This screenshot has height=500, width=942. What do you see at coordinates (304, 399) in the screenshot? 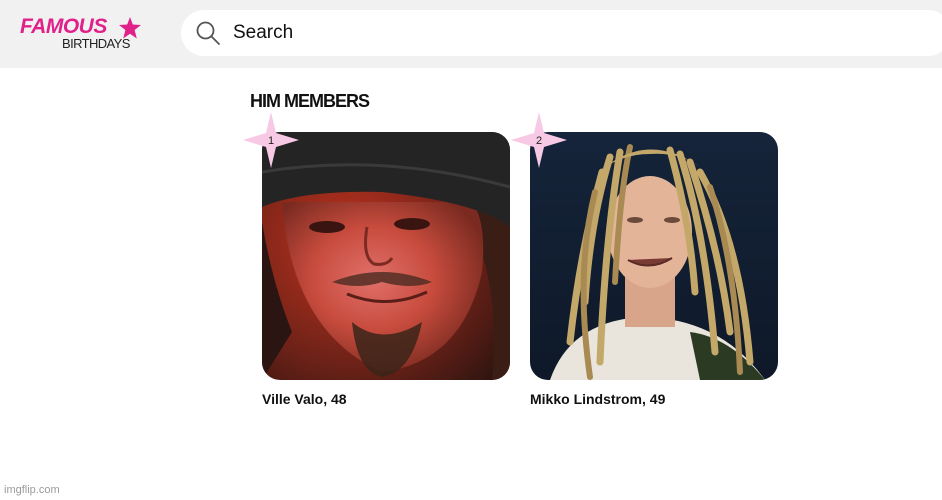
I see `member-name-link: Ville Valo, 48` at bounding box center [304, 399].